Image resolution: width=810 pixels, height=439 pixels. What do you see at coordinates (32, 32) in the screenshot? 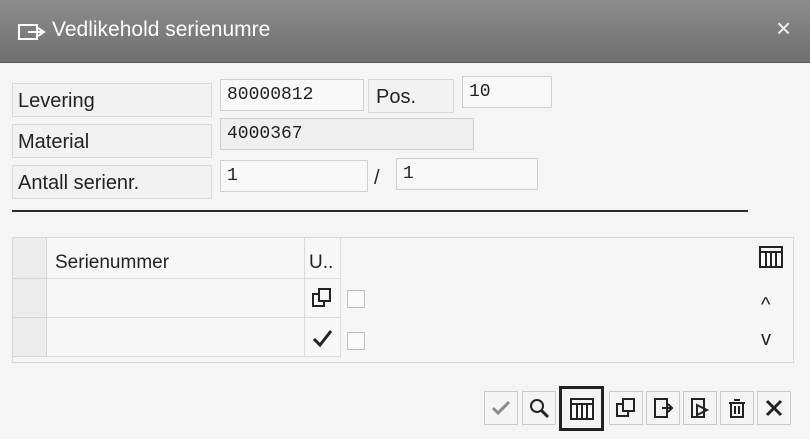
I see `dialog-icon` at bounding box center [32, 32].